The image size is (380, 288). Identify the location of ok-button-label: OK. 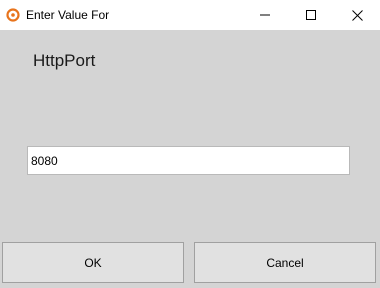
(93, 262).